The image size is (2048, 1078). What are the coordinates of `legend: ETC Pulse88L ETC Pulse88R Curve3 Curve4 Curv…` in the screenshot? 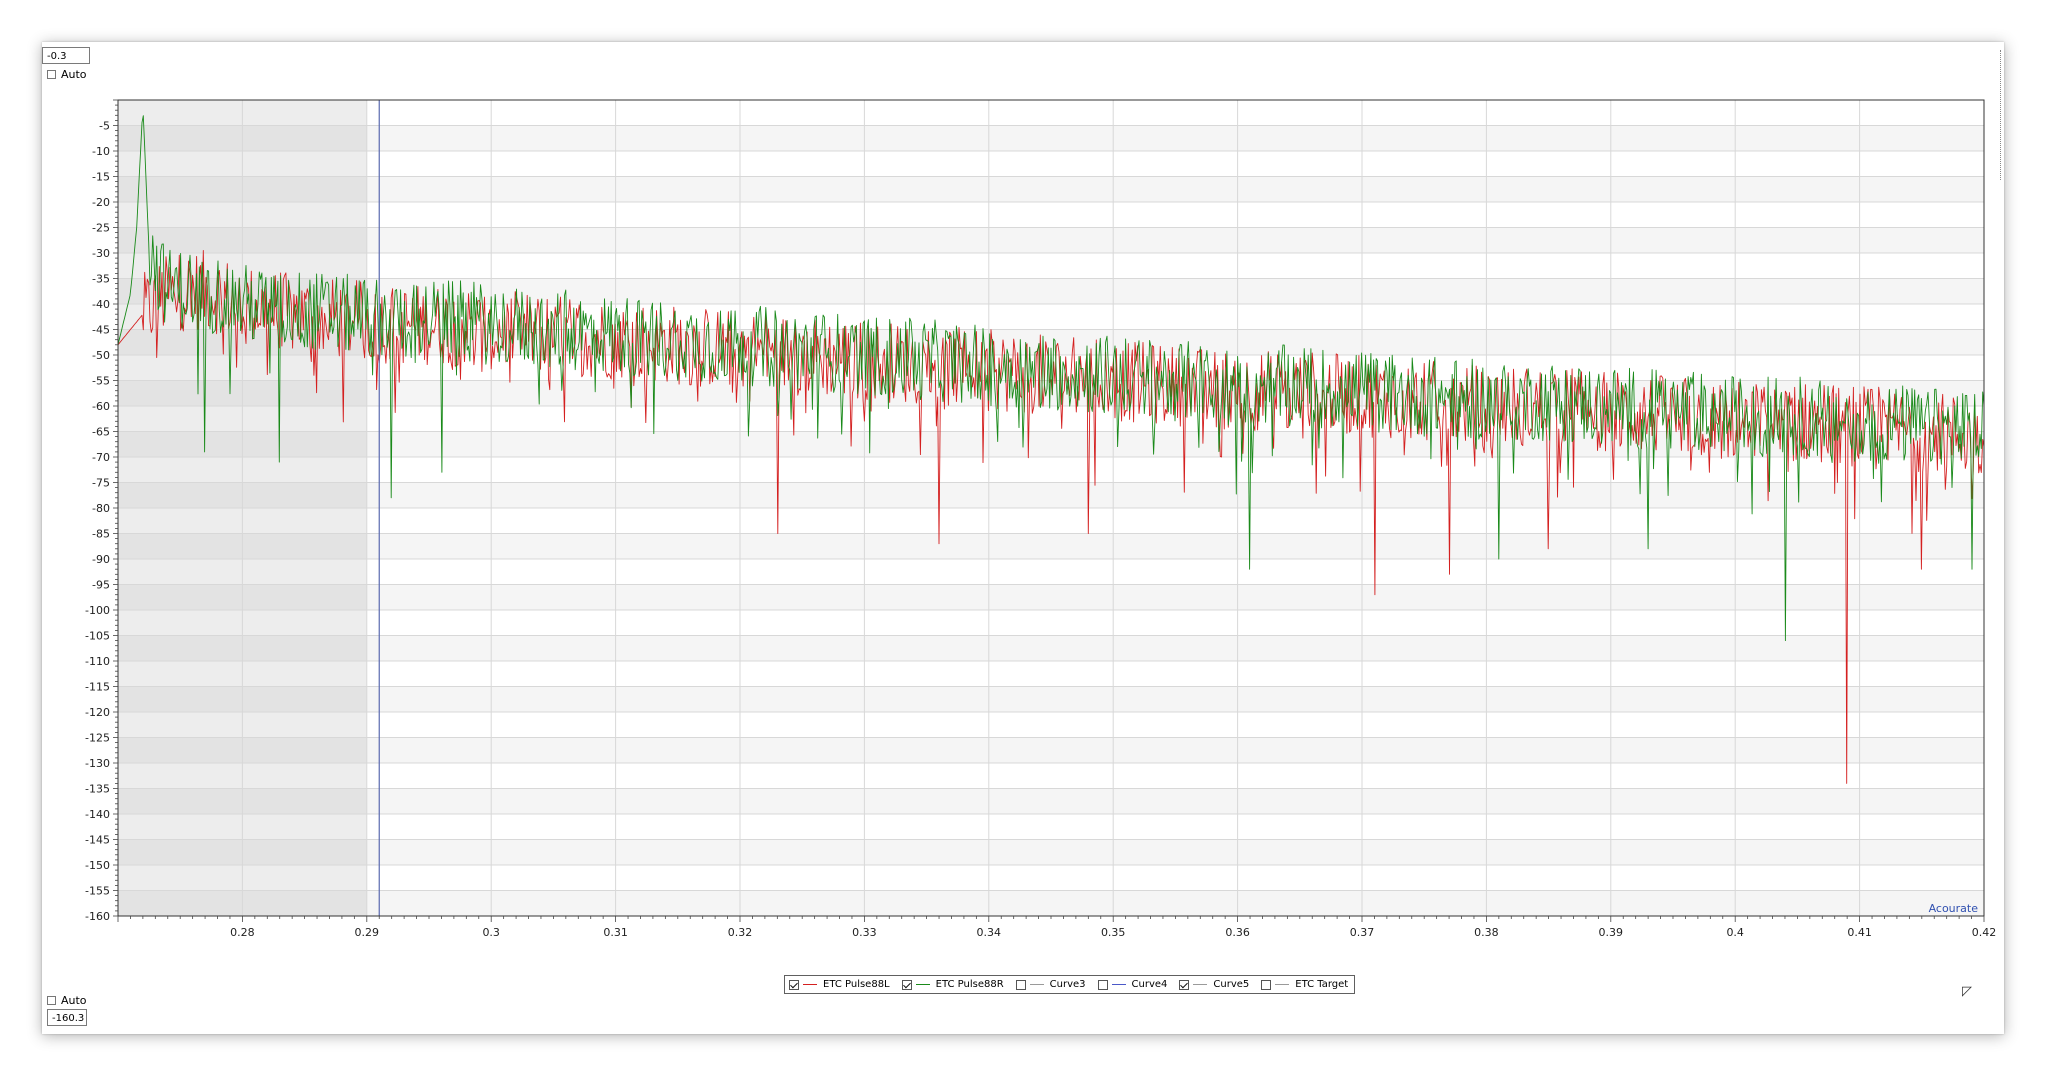 It's located at (1070, 984).